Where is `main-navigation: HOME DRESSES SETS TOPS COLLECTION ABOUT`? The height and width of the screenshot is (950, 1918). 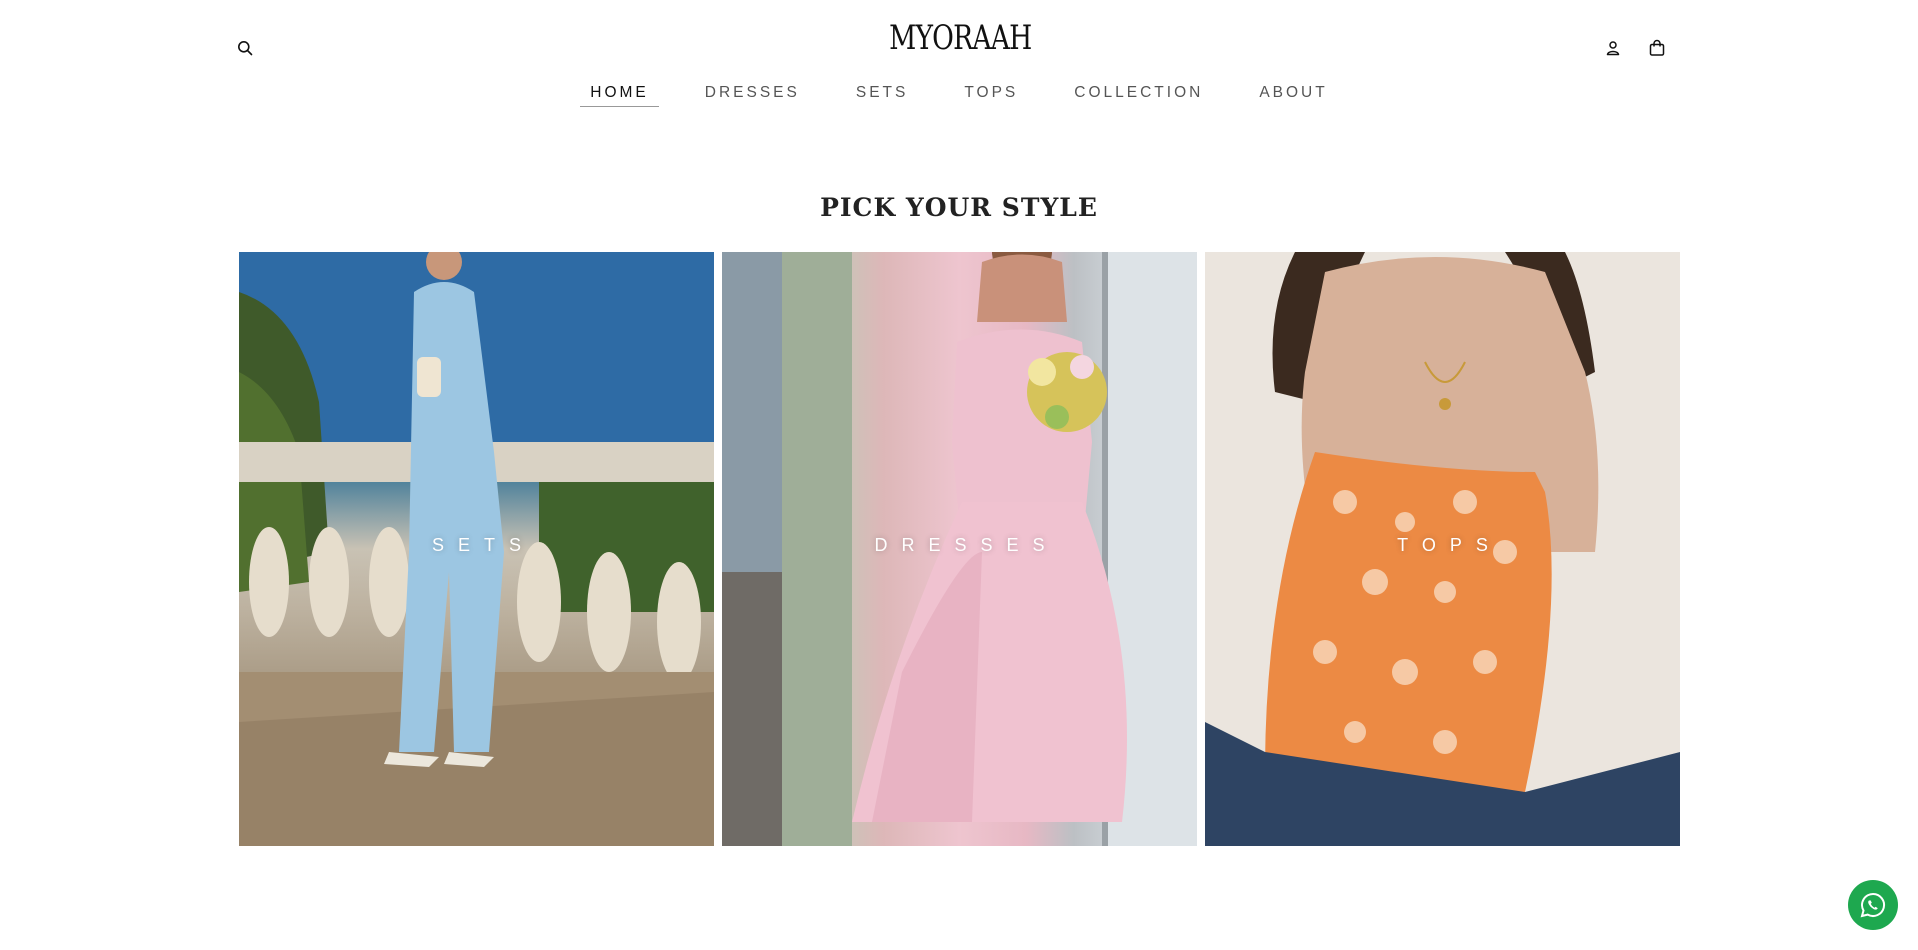
main-navigation: HOME DRESSES SETS TOPS COLLECTION ABOUT is located at coordinates (959, 95).